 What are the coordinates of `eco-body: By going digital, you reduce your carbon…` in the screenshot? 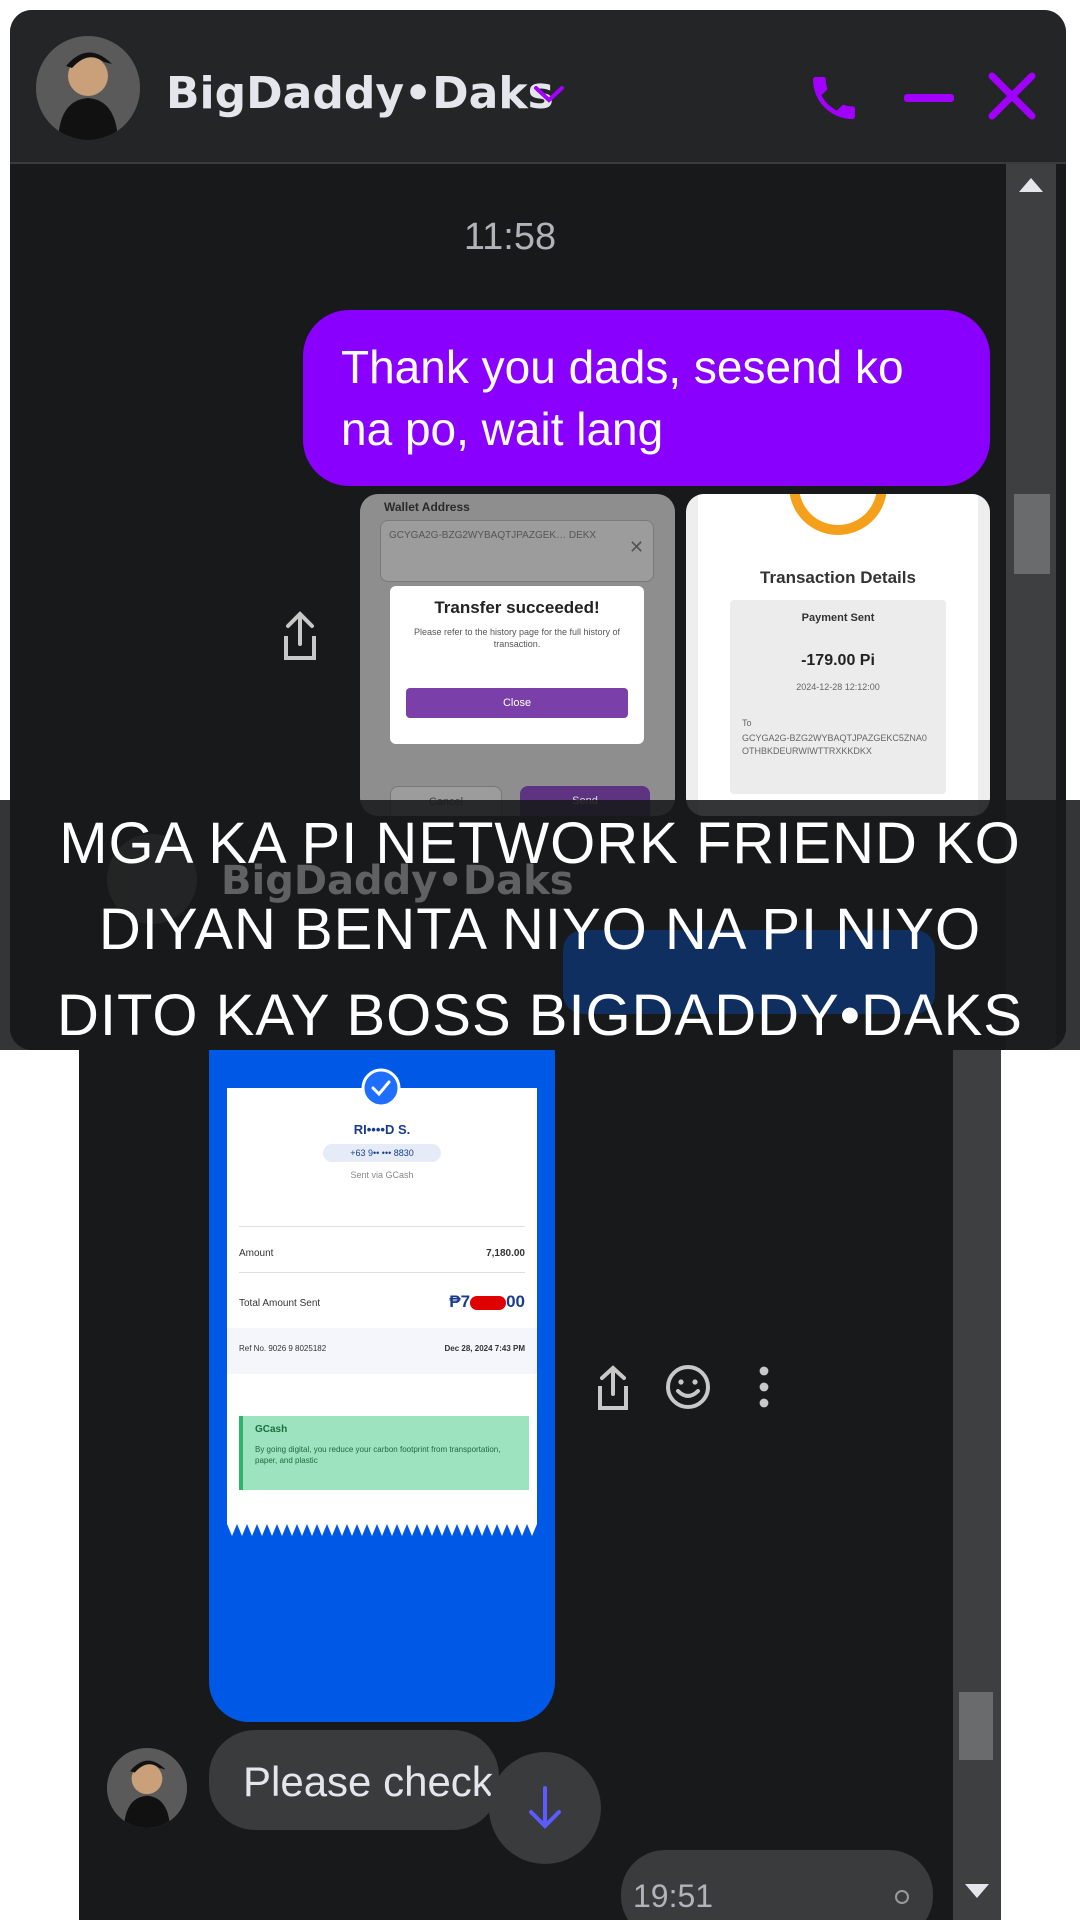 It's located at (378, 1455).